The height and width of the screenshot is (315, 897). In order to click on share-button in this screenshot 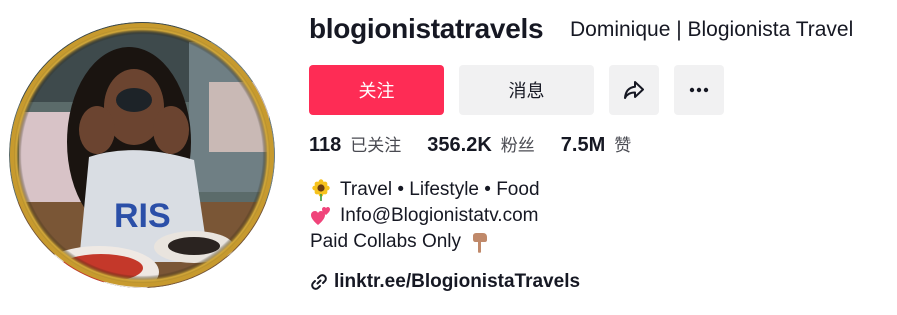, I will do `click(634, 90)`.